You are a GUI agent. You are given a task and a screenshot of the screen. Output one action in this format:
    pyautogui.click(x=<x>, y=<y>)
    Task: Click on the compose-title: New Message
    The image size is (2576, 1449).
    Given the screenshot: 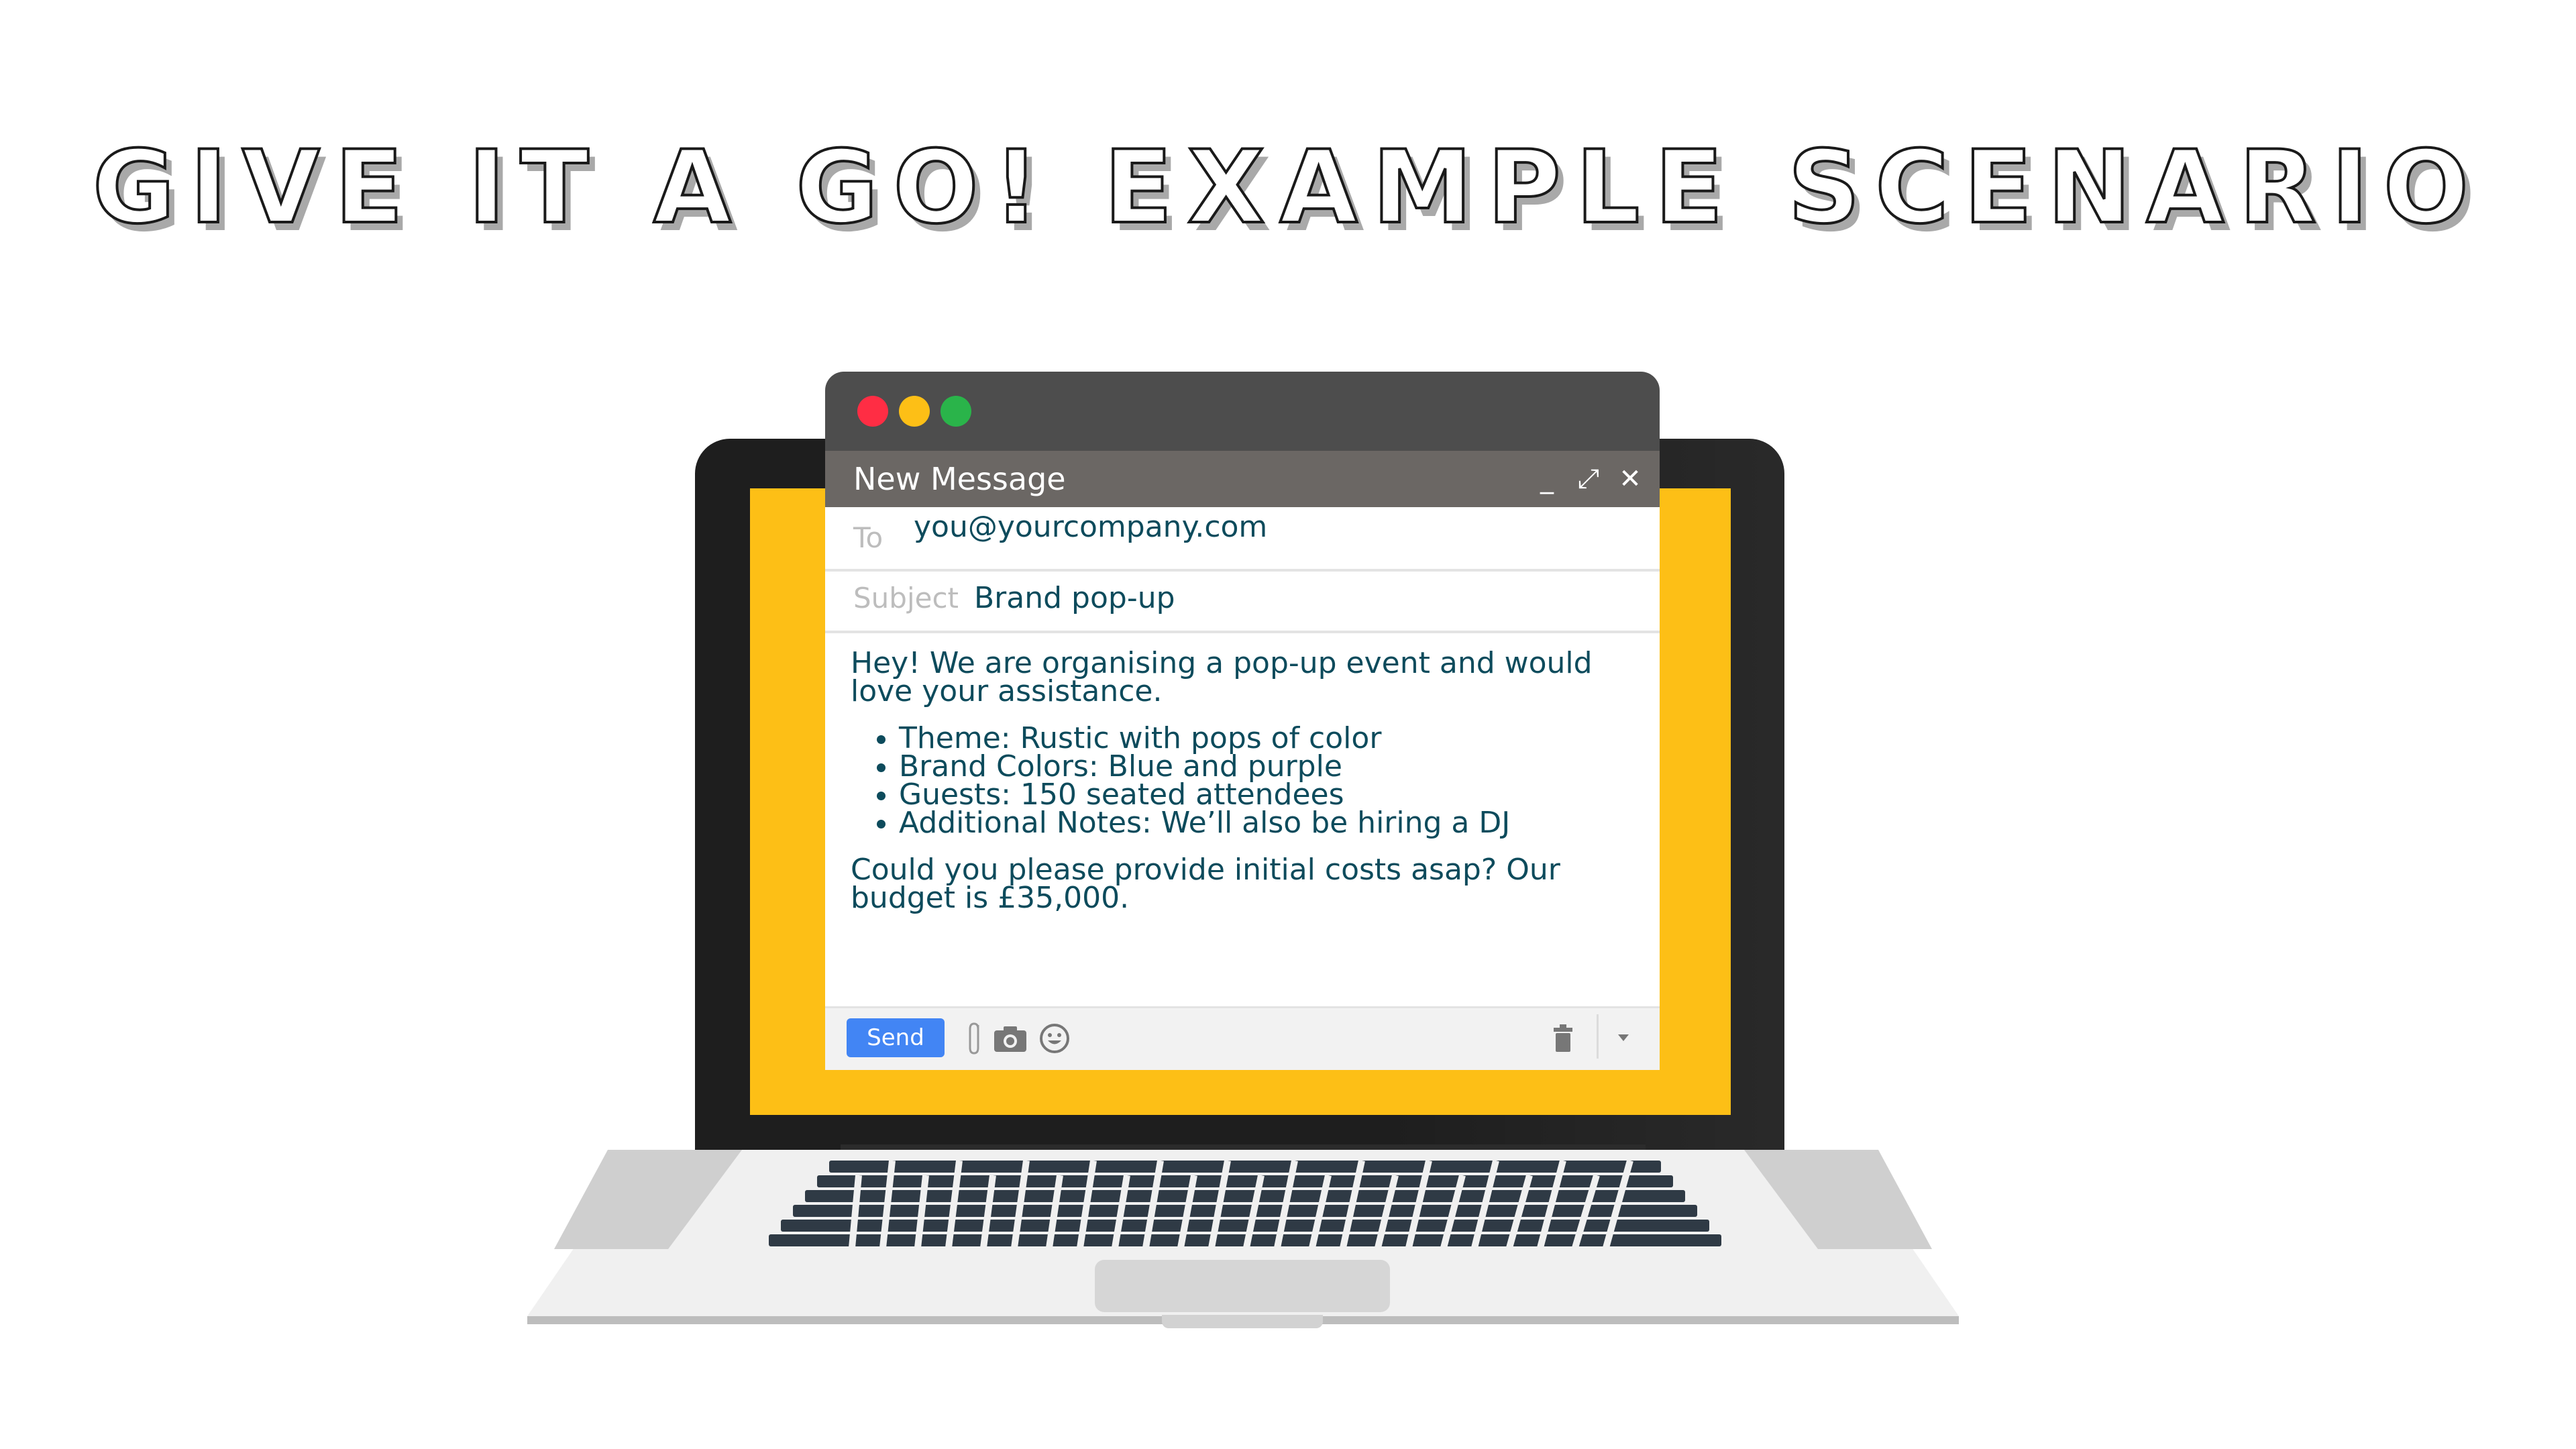 What is the action you would take?
    pyautogui.click(x=959, y=479)
    